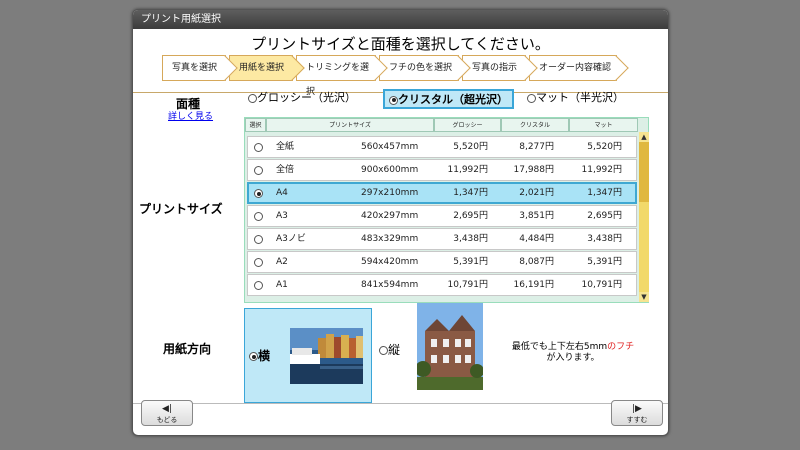 This screenshot has width=800, height=450. What do you see at coordinates (400, 44) in the screenshot?
I see `page-heading: プリントサイズと面種を選択してください。` at bounding box center [400, 44].